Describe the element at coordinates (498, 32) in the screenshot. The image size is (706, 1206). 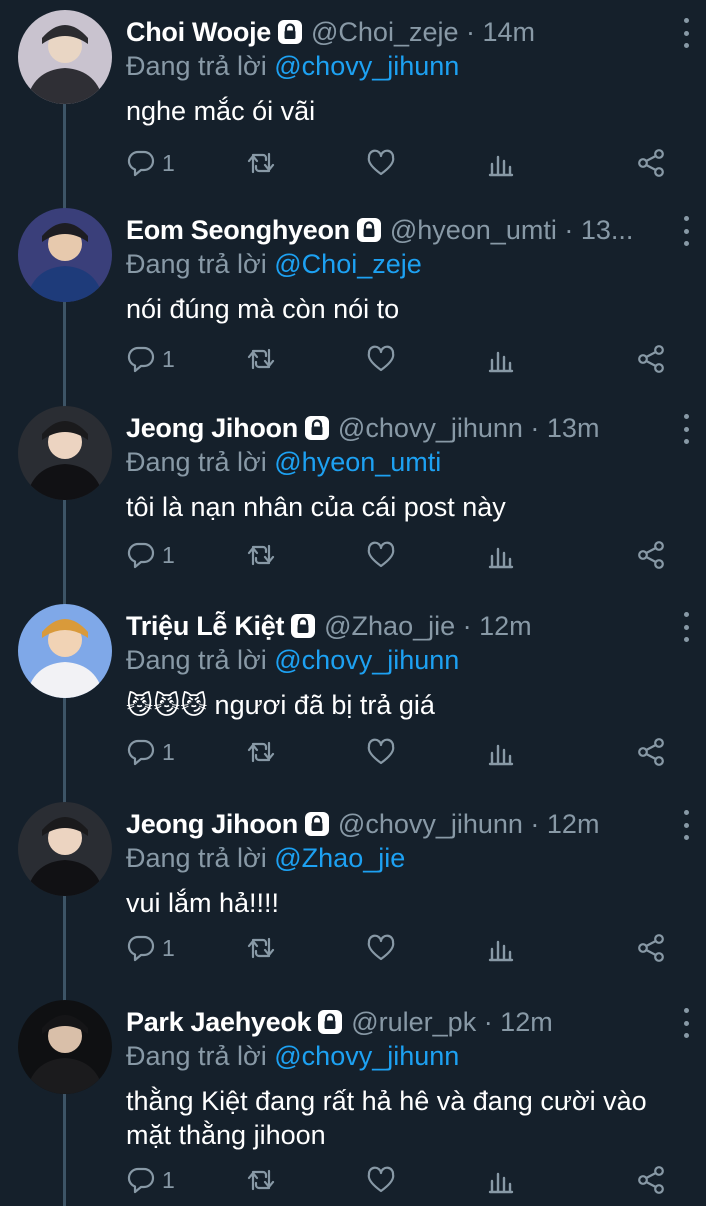
I see `handle-and-time: @Choi_zeje · 14m` at that location.